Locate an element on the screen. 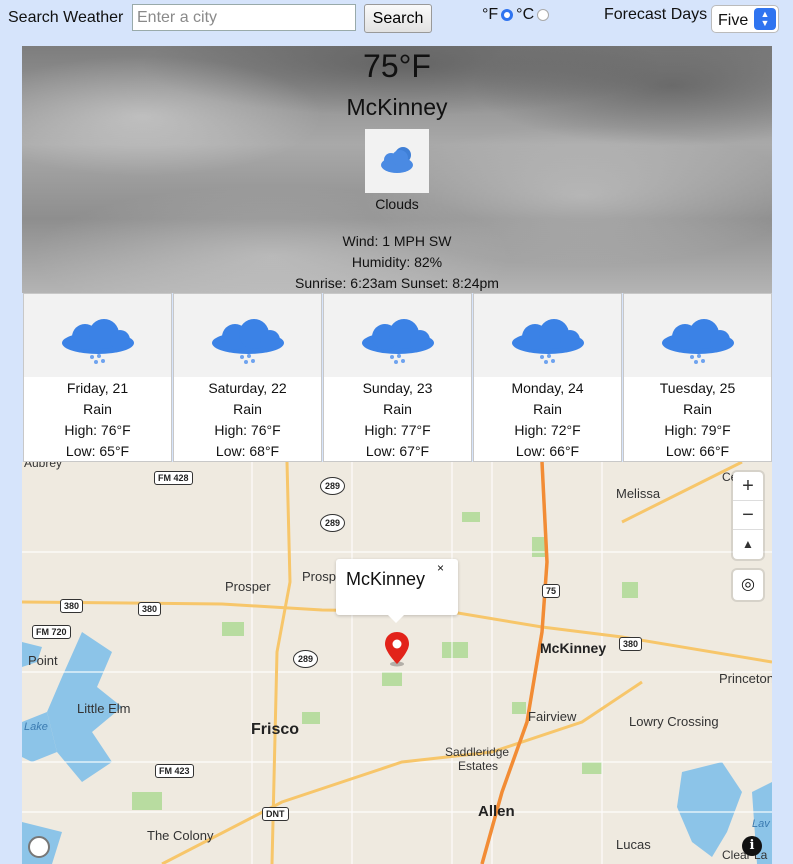 The width and height of the screenshot is (793, 864). geolocate-icon: ◎ is located at coordinates (748, 585).